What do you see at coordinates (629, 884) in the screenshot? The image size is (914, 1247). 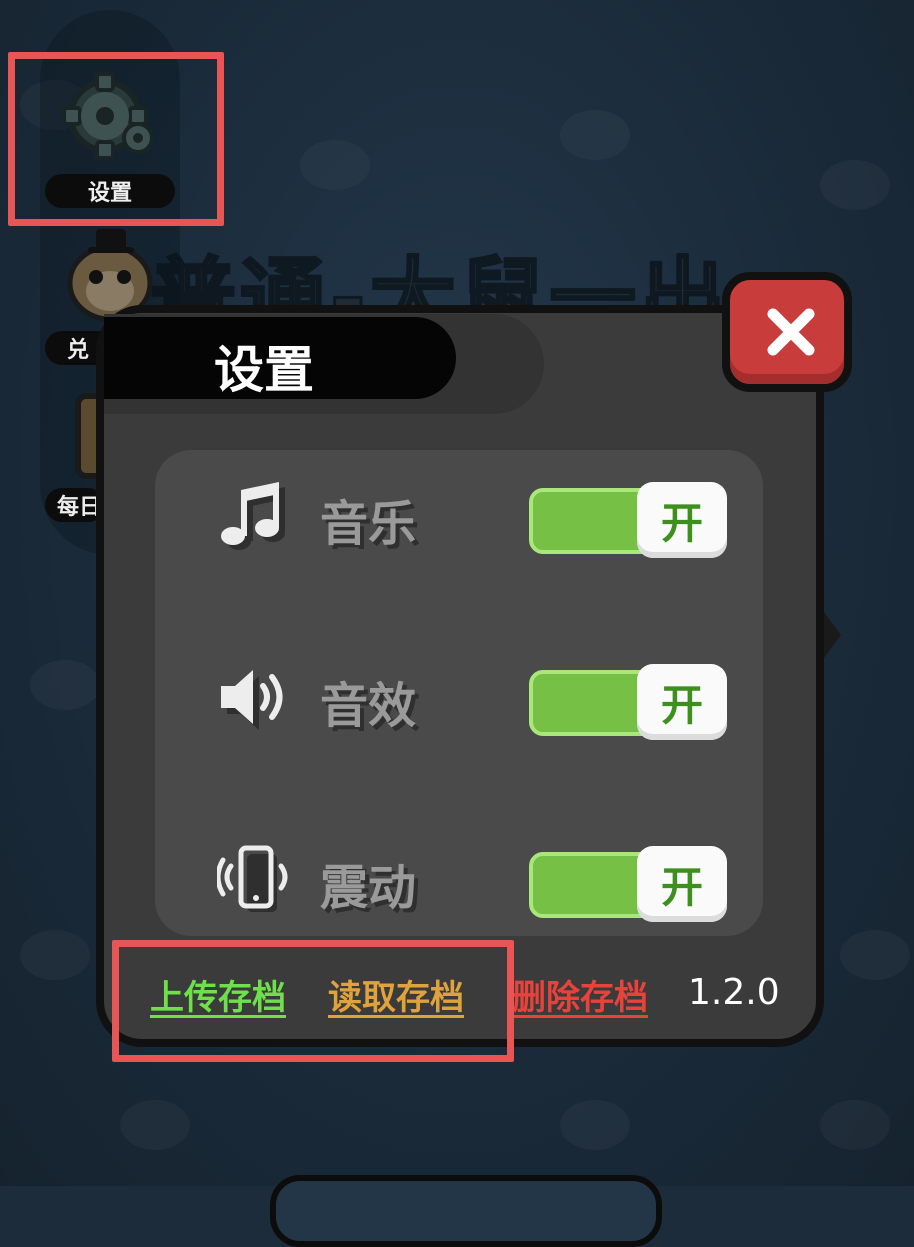 I see `vibration-toggle: 开` at bounding box center [629, 884].